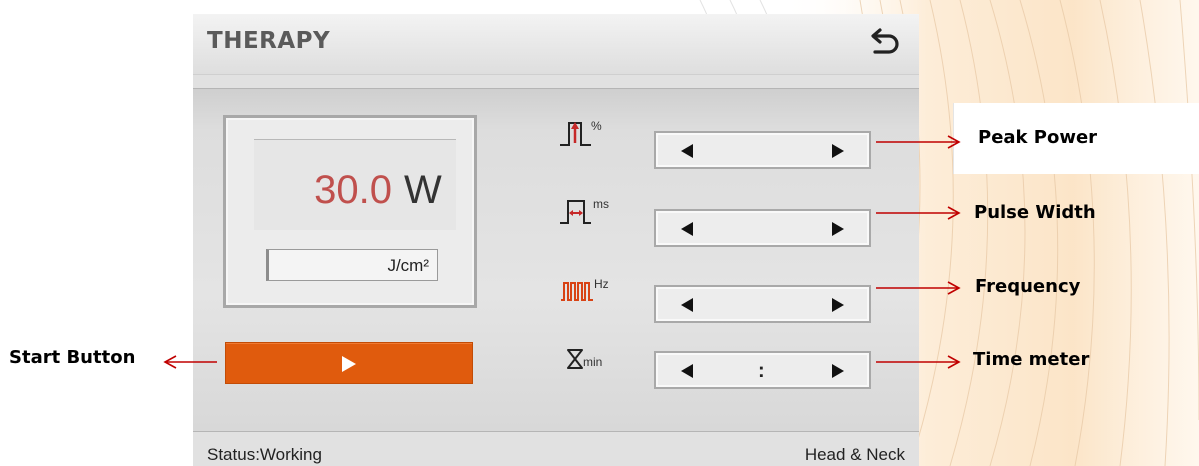 This screenshot has height=466, width=1199. What do you see at coordinates (577, 291) in the screenshot?
I see `frequency-icon` at bounding box center [577, 291].